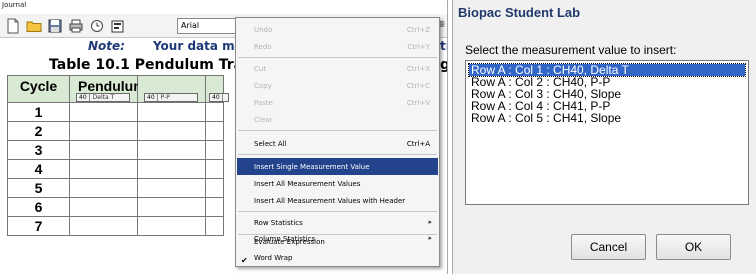 This screenshot has width=756, height=274. I want to click on menu-item-paste: Paste Ctrl+V, so click(337, 102).